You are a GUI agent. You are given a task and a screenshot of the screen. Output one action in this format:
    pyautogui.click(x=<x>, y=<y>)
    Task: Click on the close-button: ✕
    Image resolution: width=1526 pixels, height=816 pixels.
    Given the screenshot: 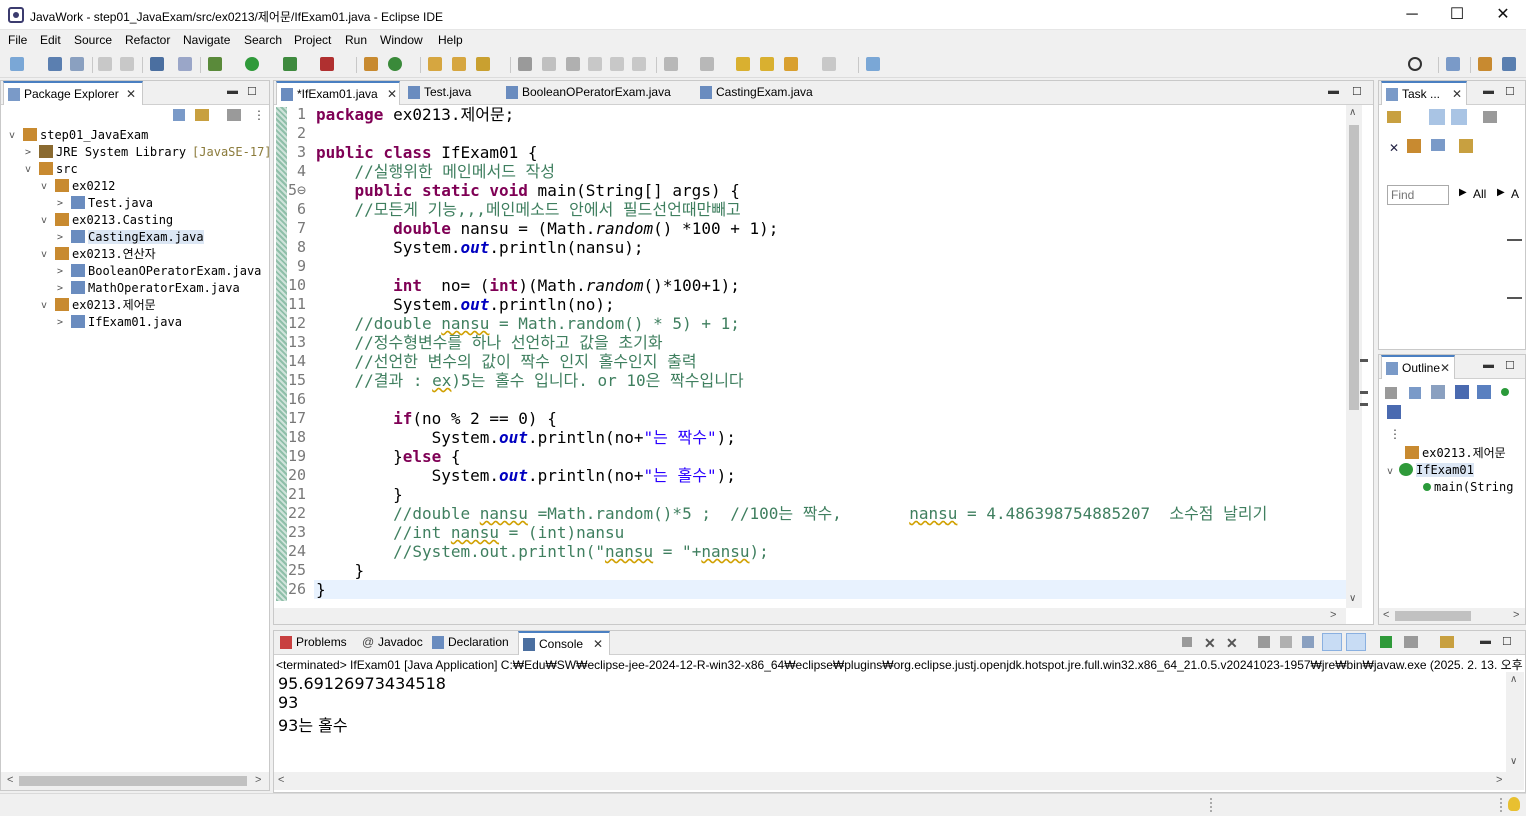 What is the action you would take?
    pyautogui.click(x=1503, y=15)
    